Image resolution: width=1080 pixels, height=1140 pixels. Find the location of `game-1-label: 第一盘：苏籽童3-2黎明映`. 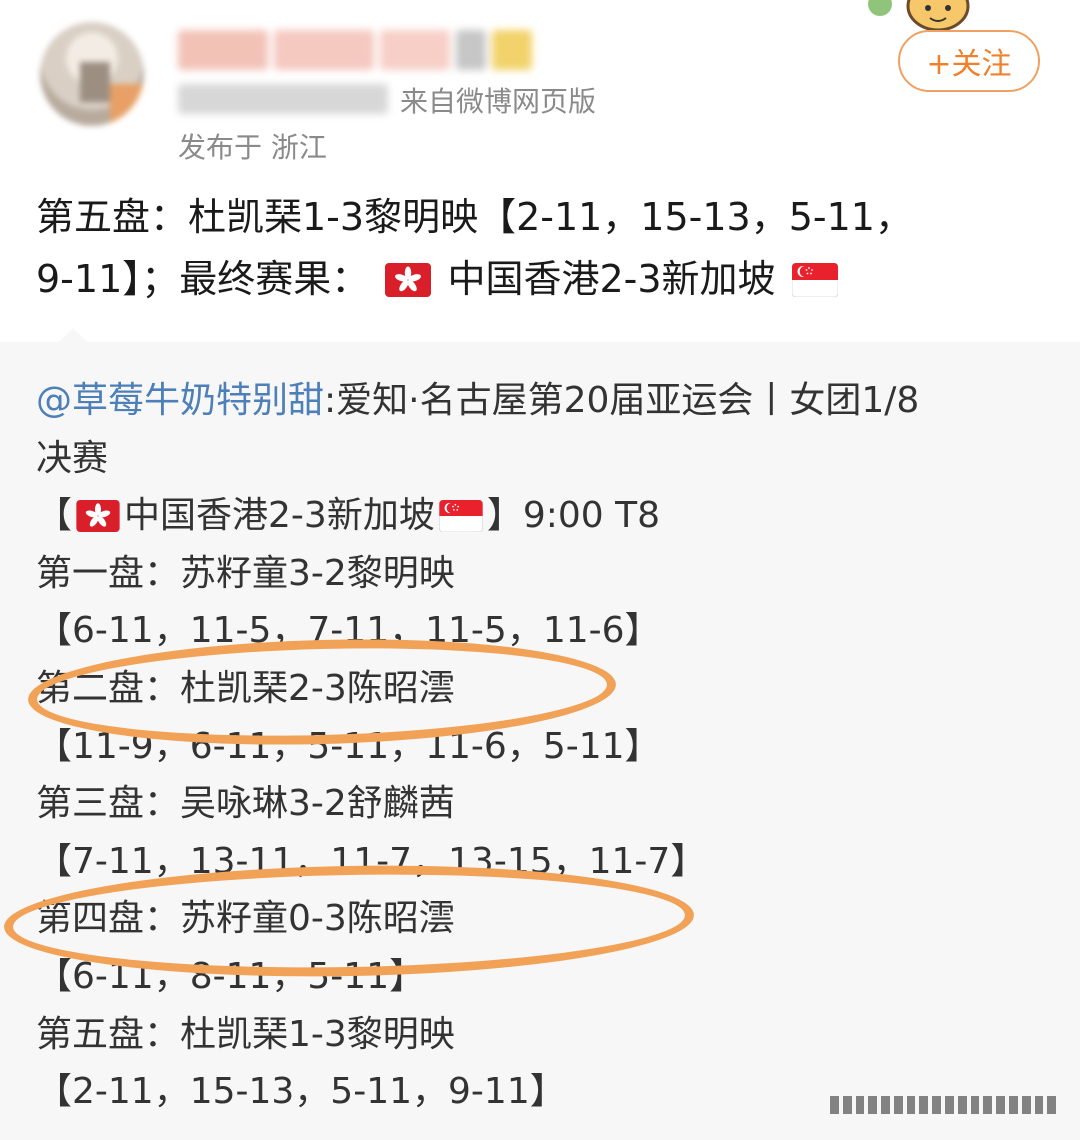

game-1-label: 第一盘：苏籽童3-2黎明映 is located at coordinates (245, 573).